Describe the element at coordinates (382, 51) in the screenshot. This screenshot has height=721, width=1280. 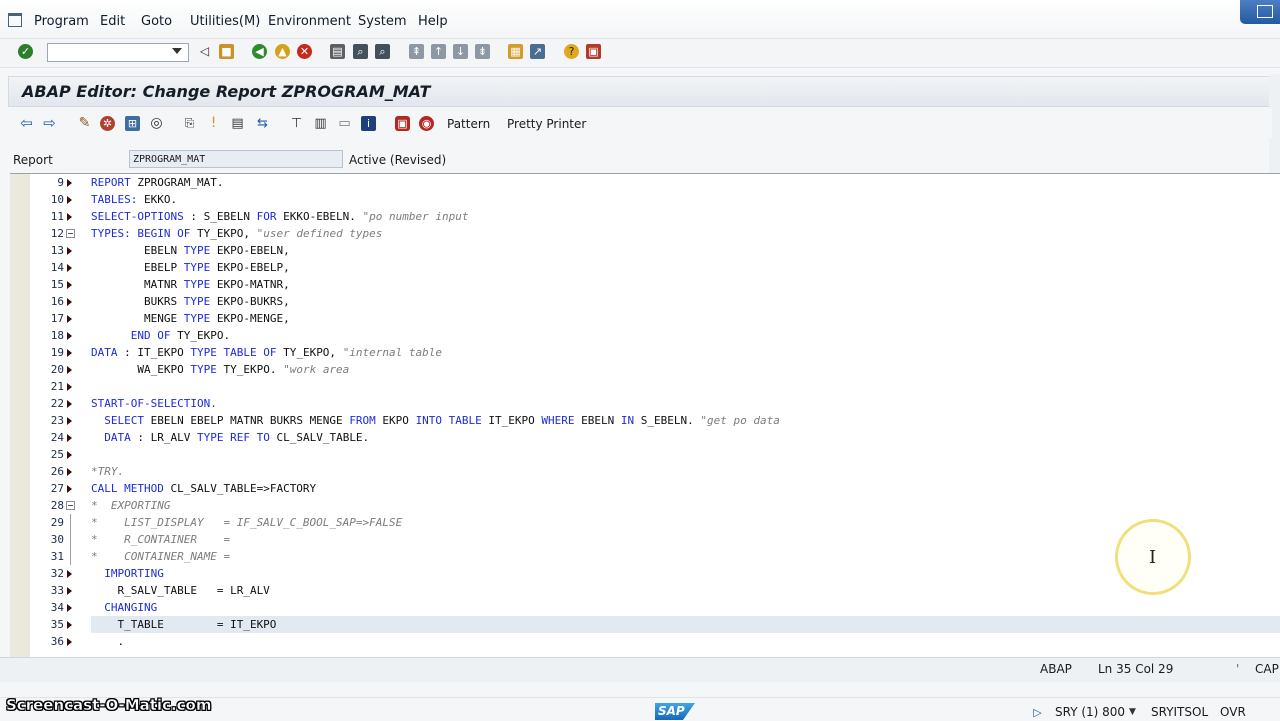
I see `find-next-icon: ⌕` at that location.